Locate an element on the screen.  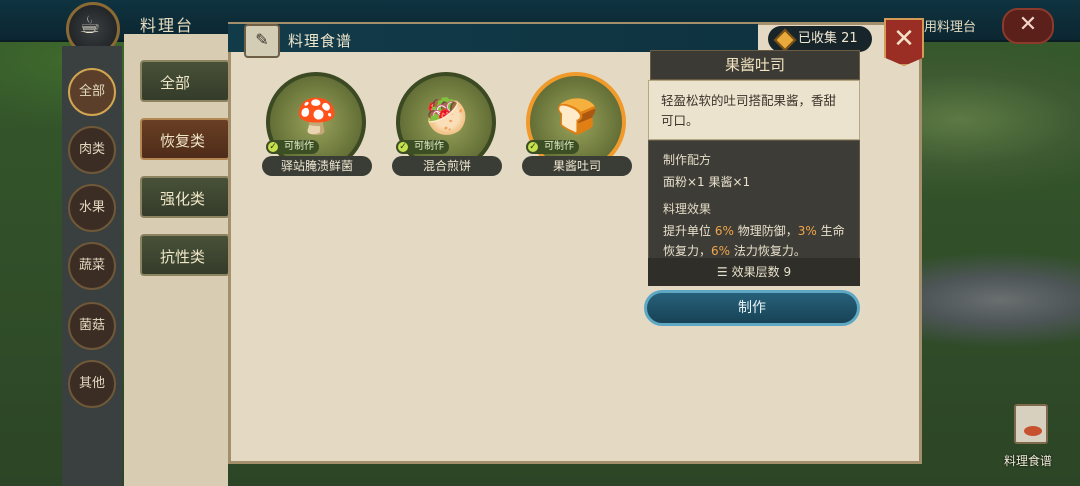
jam-toast-icon: 🍞 is located at coordinates (577, 117).